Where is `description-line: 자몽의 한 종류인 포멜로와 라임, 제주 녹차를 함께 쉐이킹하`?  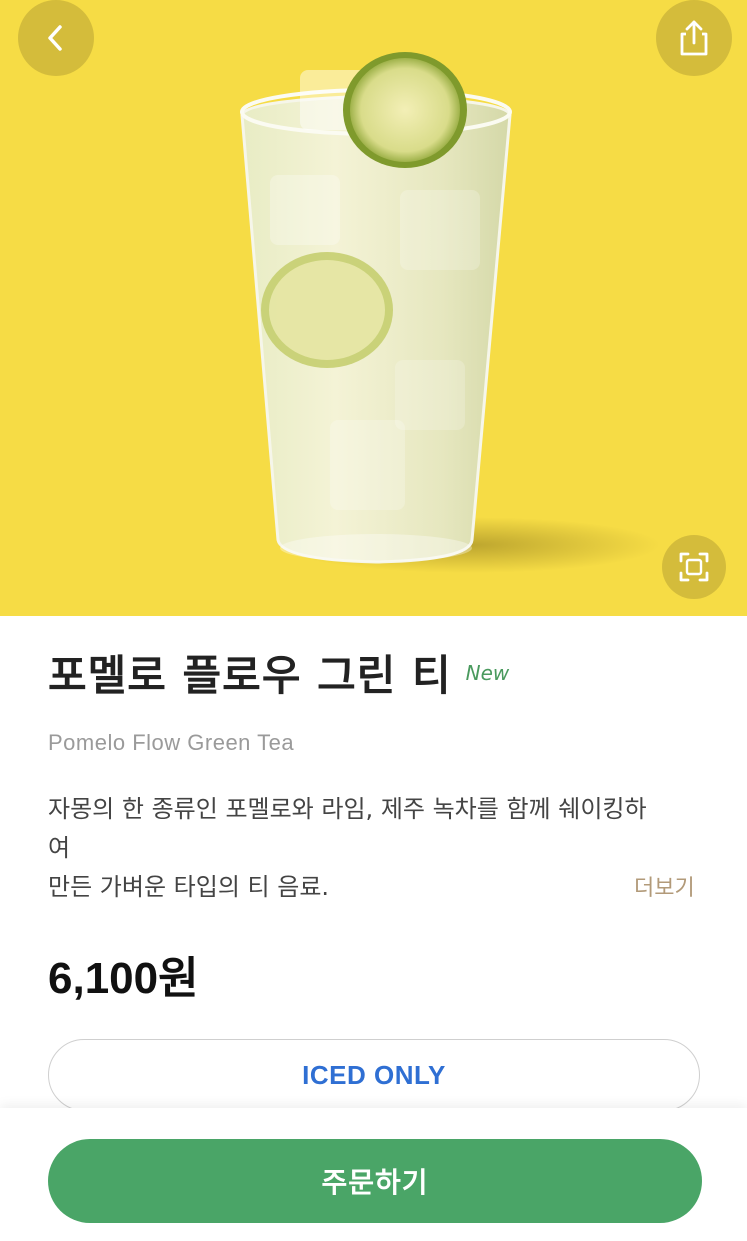
description-line: 자몽의 한 종류인 포멜로와 라임, 제주 녹차를 함께 쉐이킹하 is located at coordinates (347, 809).